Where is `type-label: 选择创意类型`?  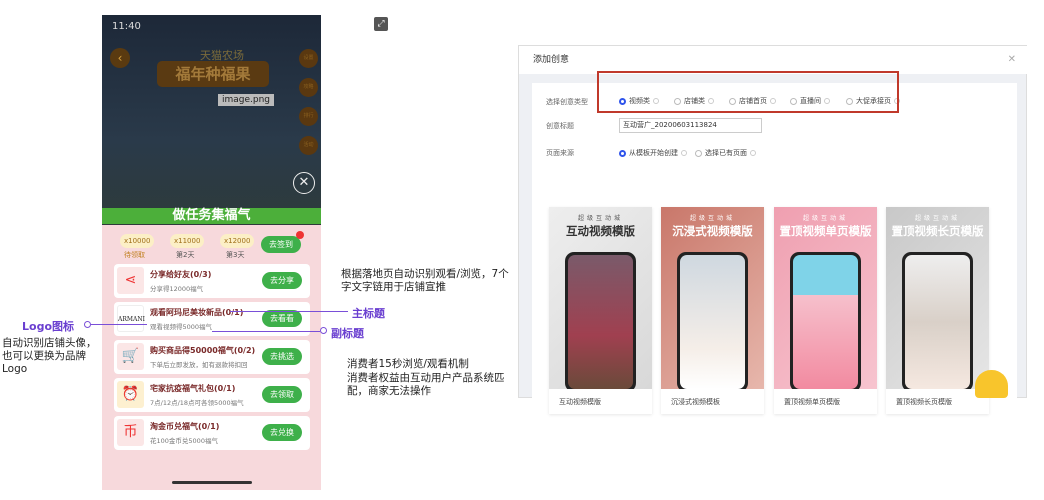 type-label: 选择创意类型 is located at coordinates (567, 102).